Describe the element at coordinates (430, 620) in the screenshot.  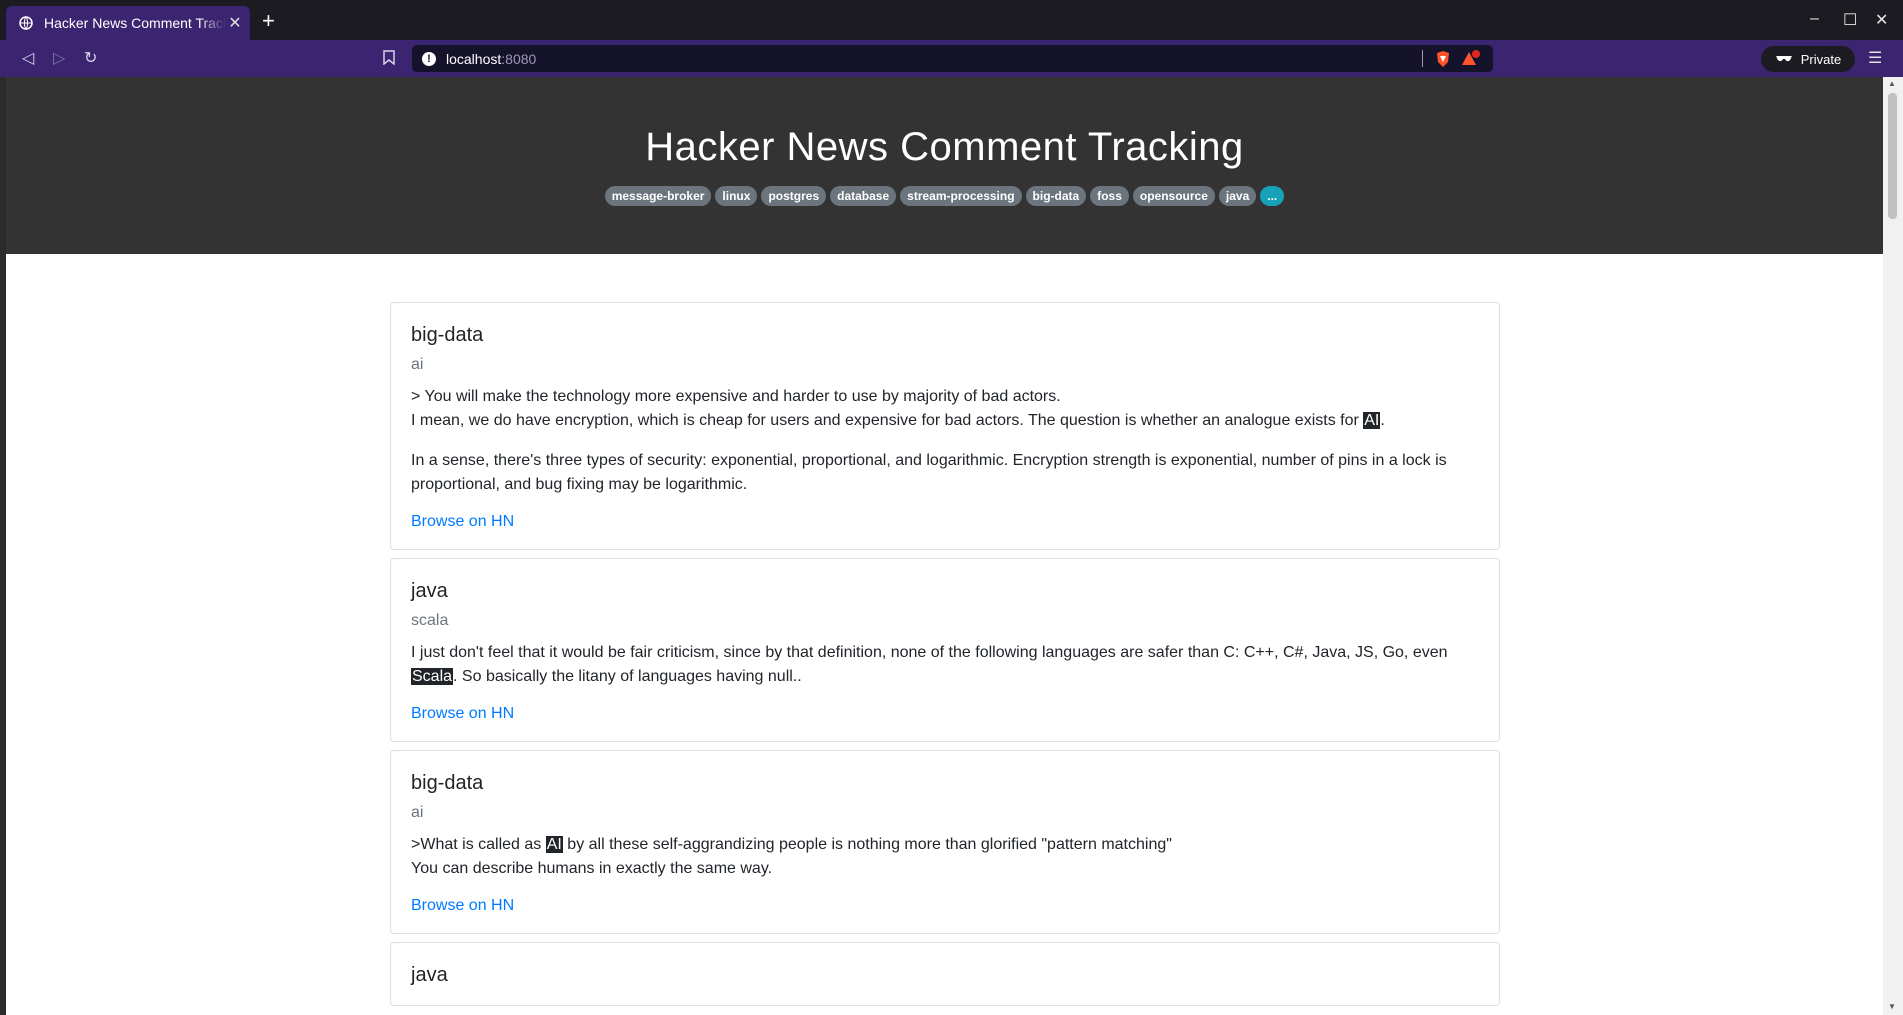
I see `card-keyword: scala` at that location.